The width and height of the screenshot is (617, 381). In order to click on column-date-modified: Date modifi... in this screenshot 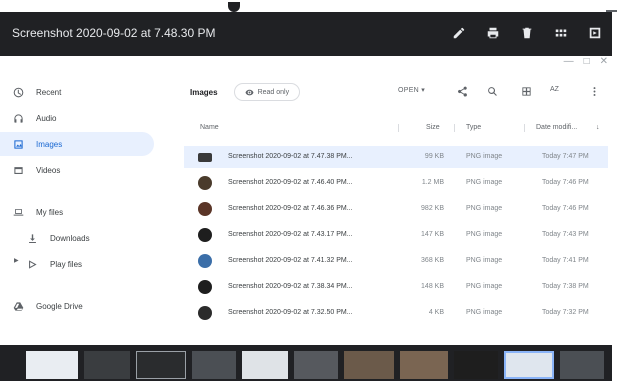, I will do `click(556, 127)`.